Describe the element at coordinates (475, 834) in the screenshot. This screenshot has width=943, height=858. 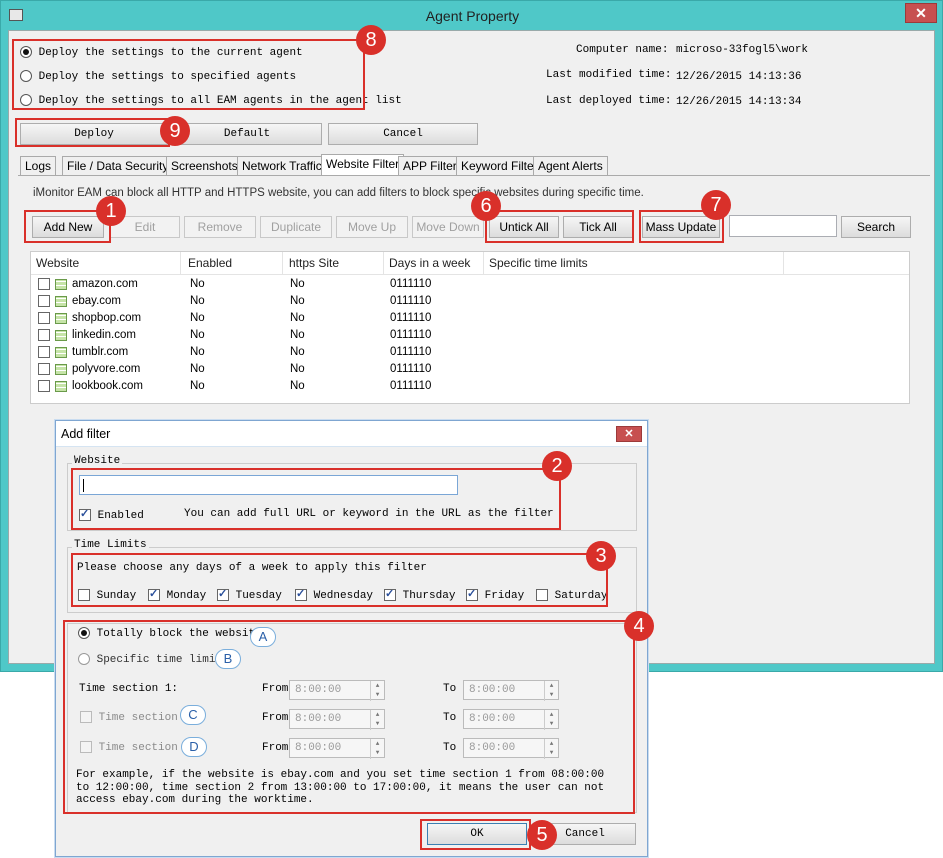
I see `callout-box-ok` at that location.